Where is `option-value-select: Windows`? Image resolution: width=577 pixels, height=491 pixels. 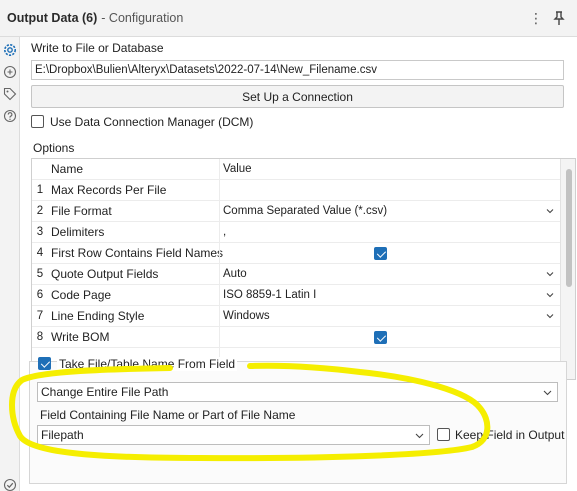
option-value-select: Windows is located at coordinates (389, 316).